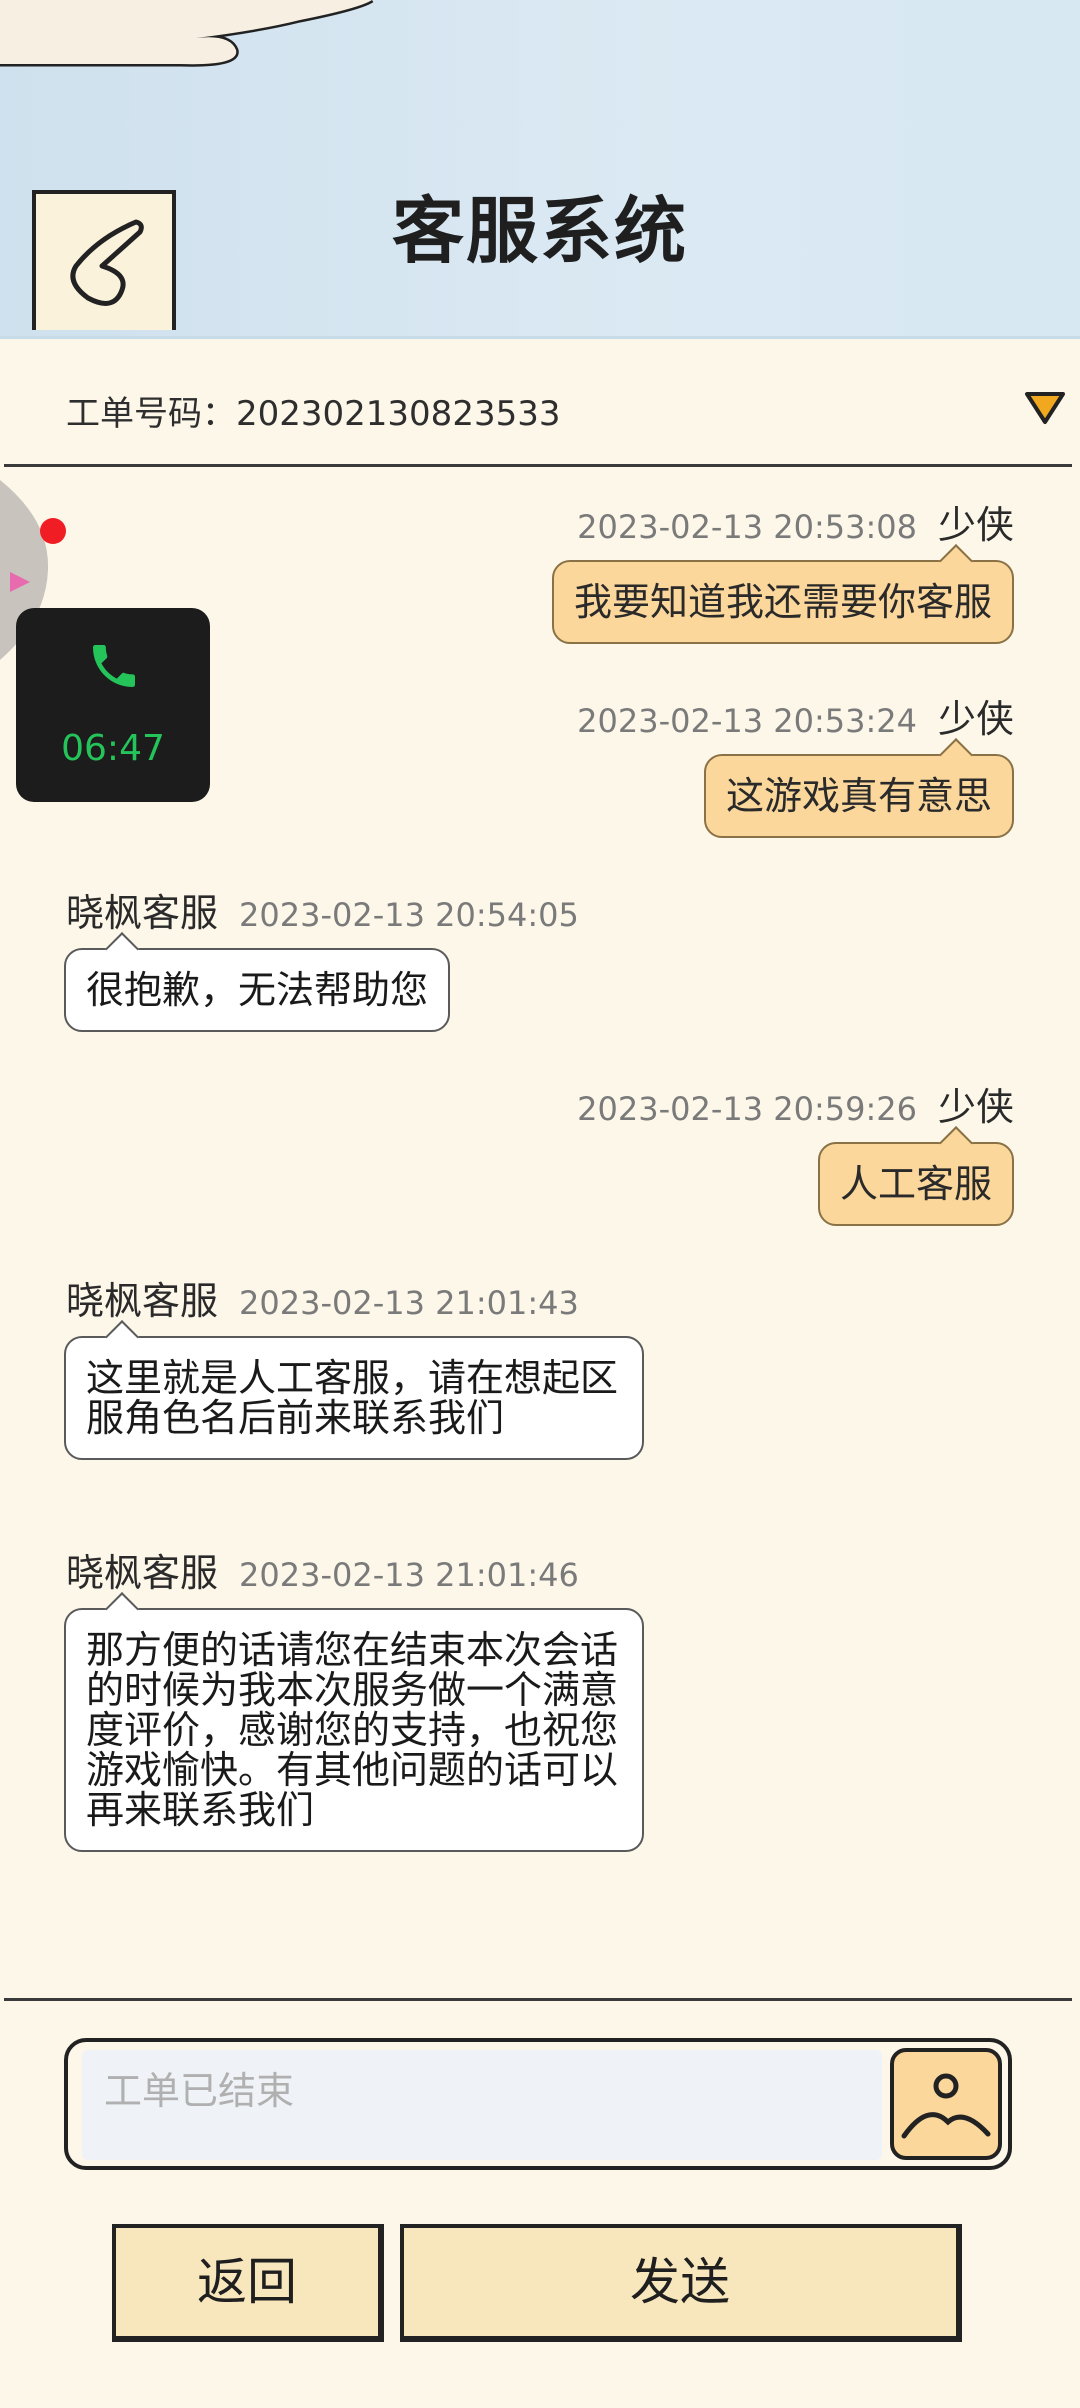 The image size is (1080, 2408). I want to click on user-message-bubble: 我要知道我还需要你客服, so click(782, 594).